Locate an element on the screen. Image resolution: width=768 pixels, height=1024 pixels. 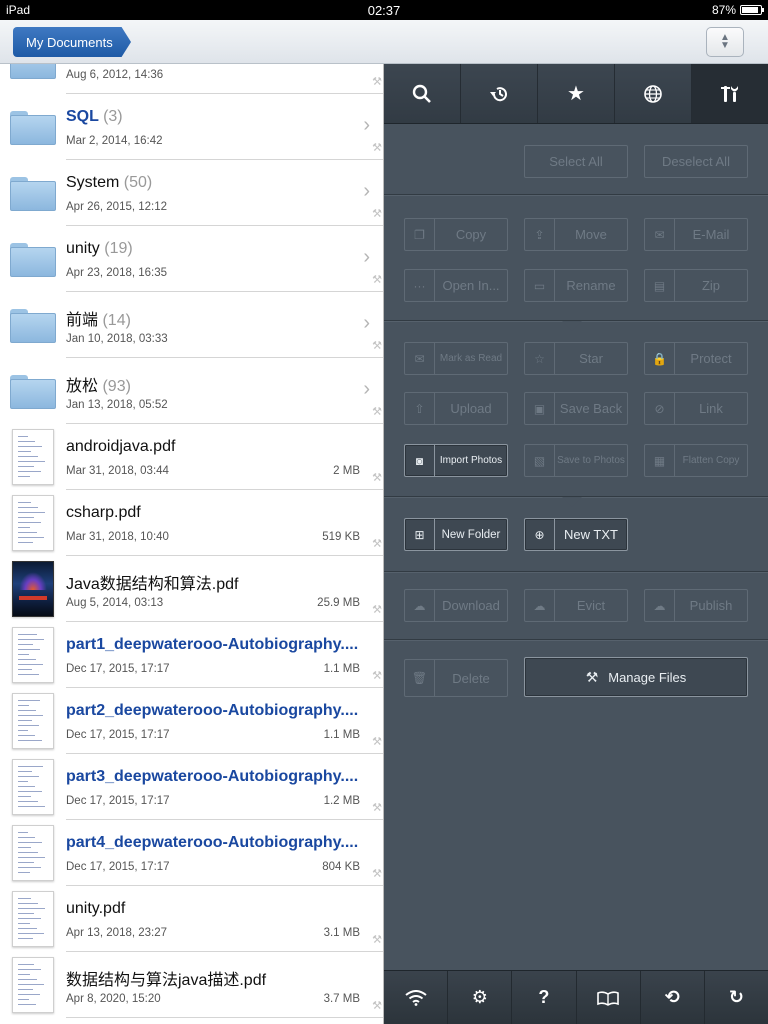
sync-button: ⟲ is located at coordinates (673, 997).